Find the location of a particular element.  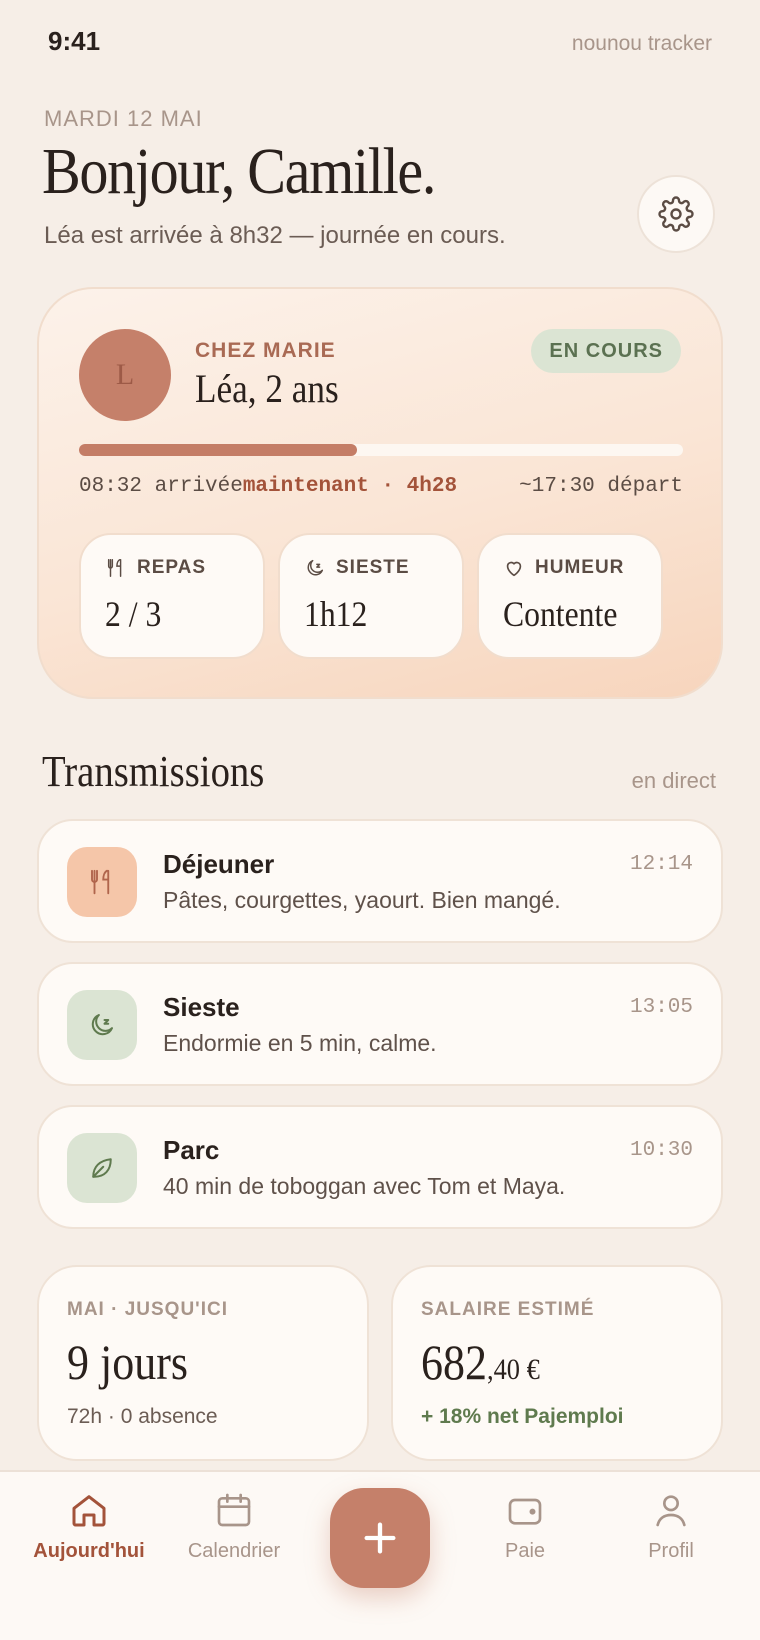

stat-value: 1h12 is located at coordinates (336, 614).